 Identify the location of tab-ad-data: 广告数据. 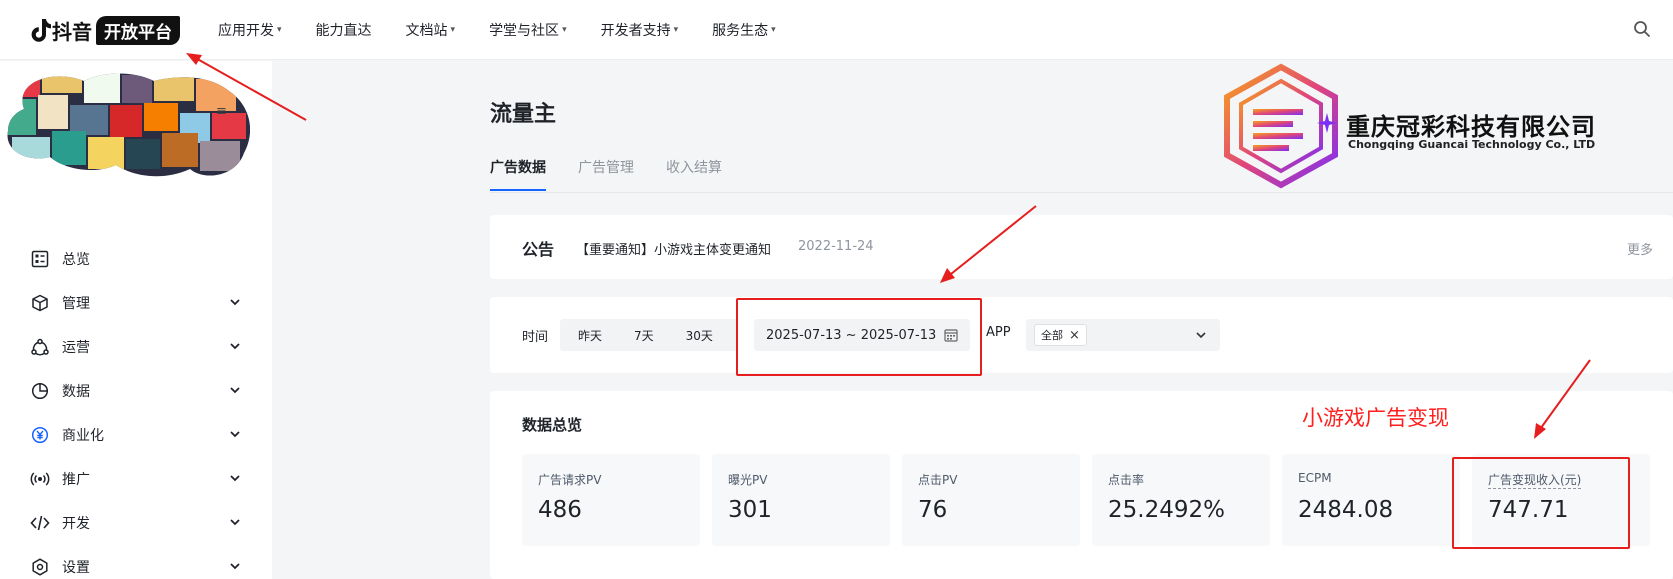
(518, 170).